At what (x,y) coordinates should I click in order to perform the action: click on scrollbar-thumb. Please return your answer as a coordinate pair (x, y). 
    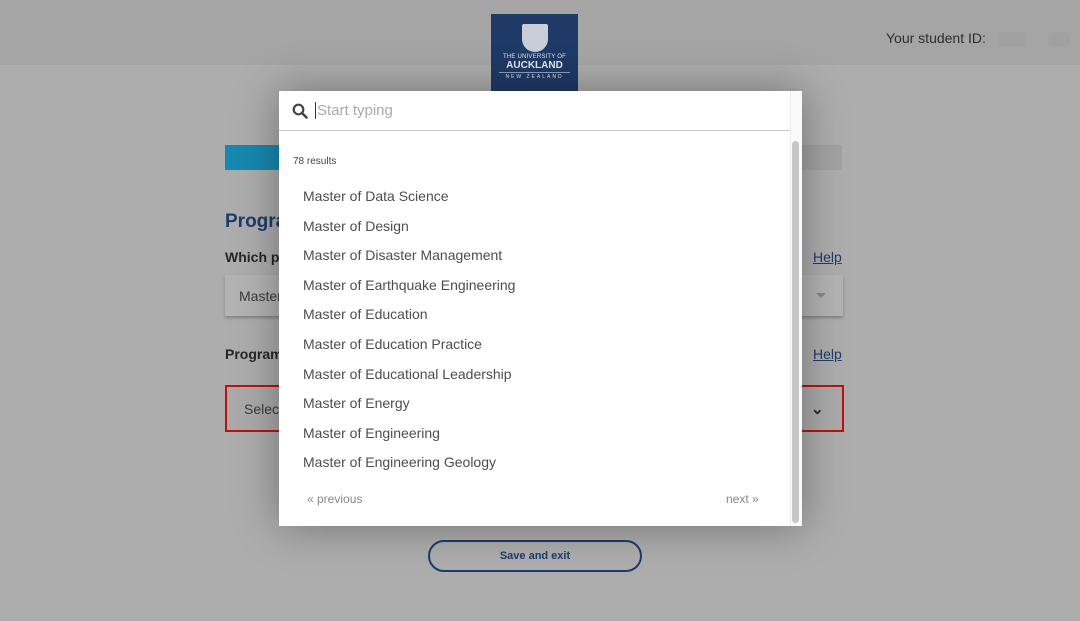
    Looking at the image, I should click on (795, 332).